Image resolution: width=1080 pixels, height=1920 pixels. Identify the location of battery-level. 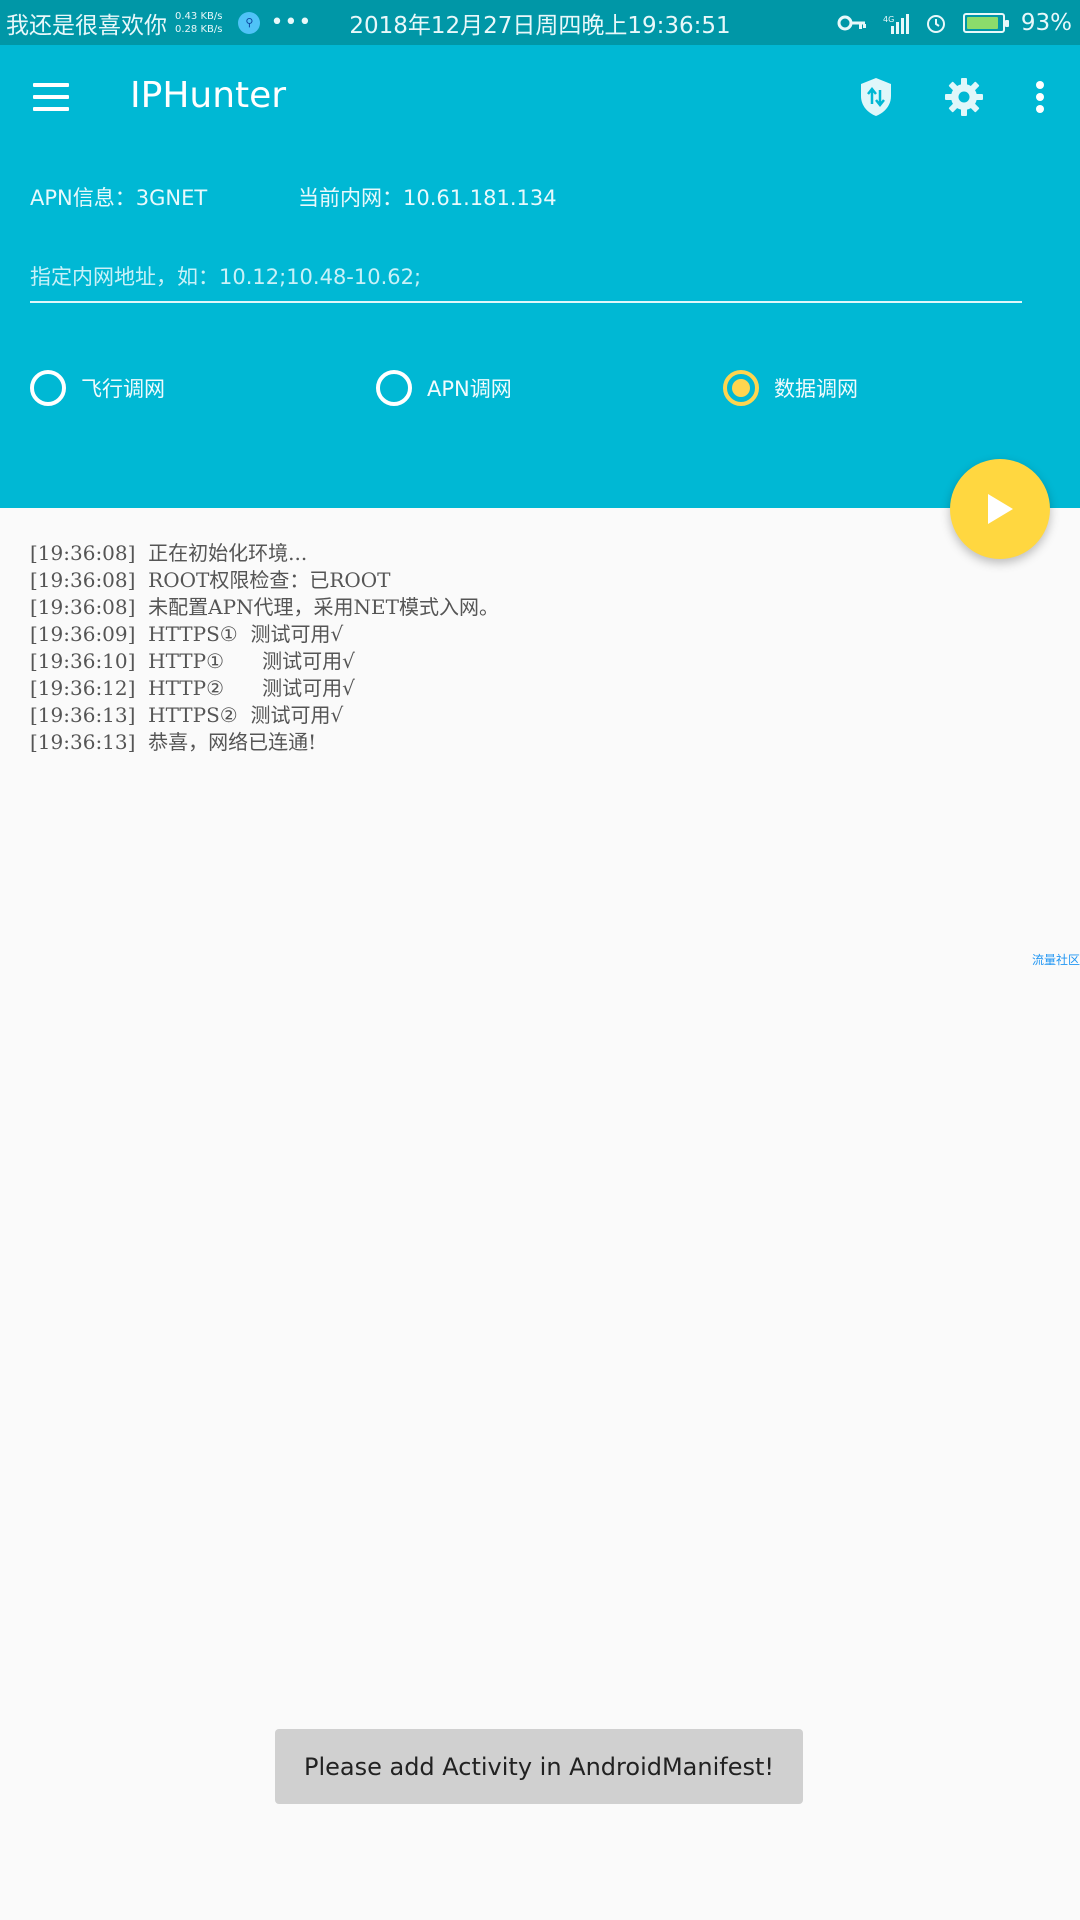
(982, 22).